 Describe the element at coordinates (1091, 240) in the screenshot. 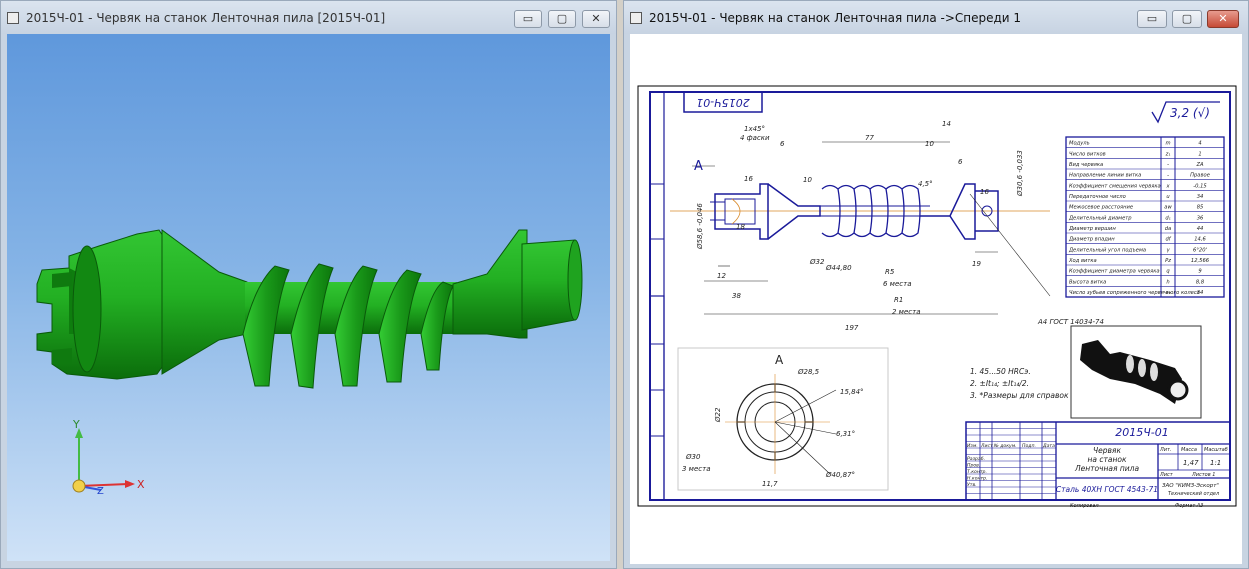

I see `table-param-name: Диаметр впадин` at that location.